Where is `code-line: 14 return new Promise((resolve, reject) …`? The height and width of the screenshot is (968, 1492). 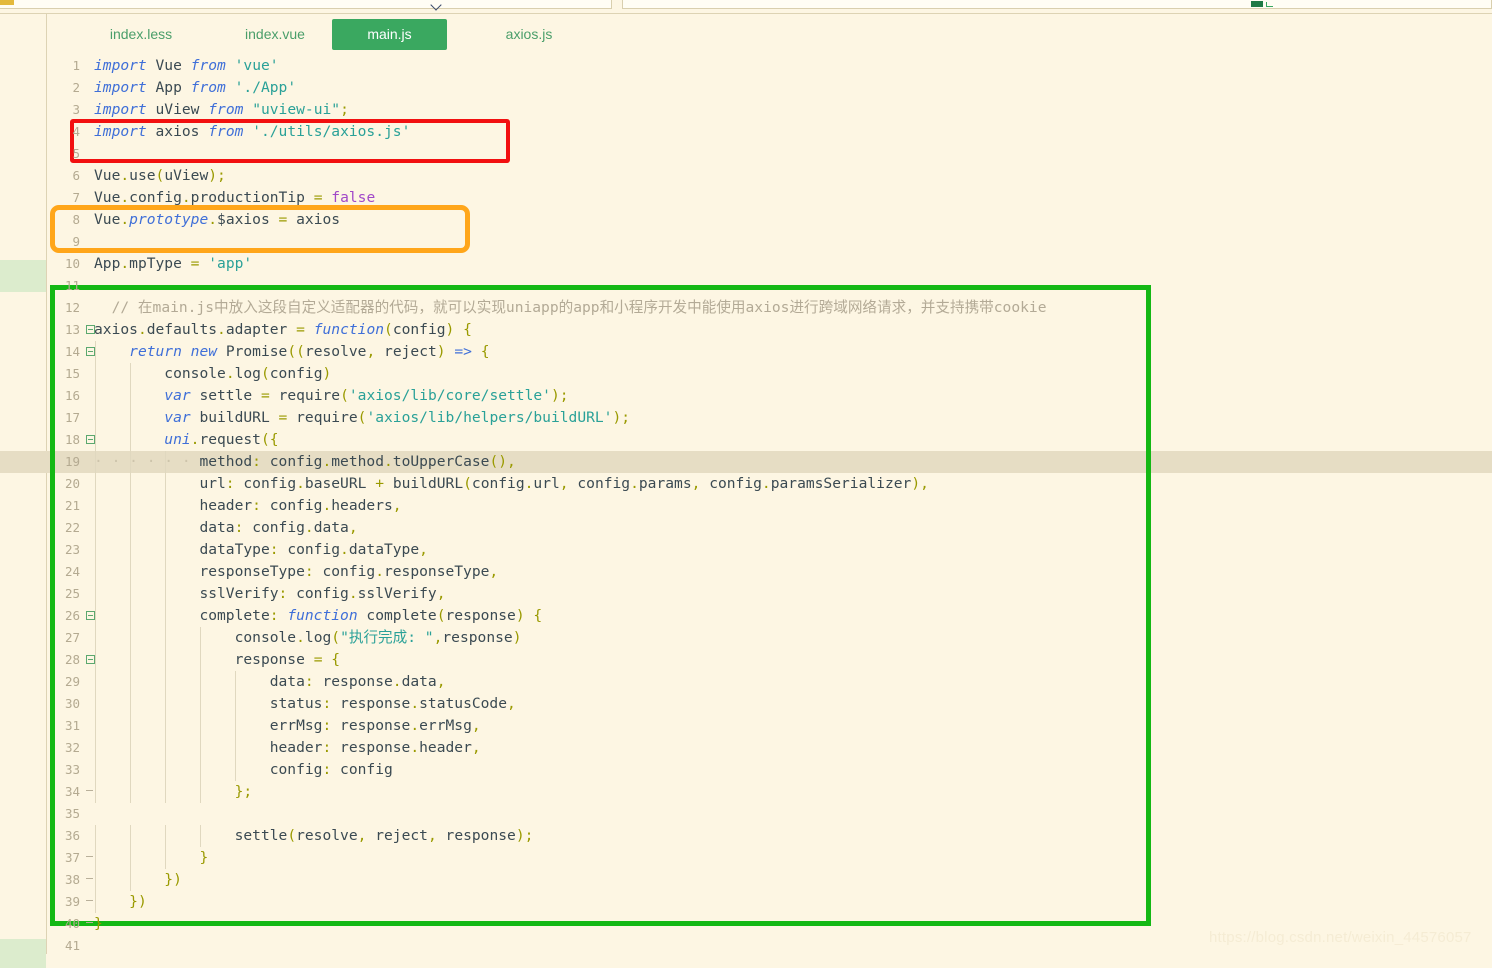 code-line: 14 return new Promise((resolve, reject) … is located at coordinates (770, 352).